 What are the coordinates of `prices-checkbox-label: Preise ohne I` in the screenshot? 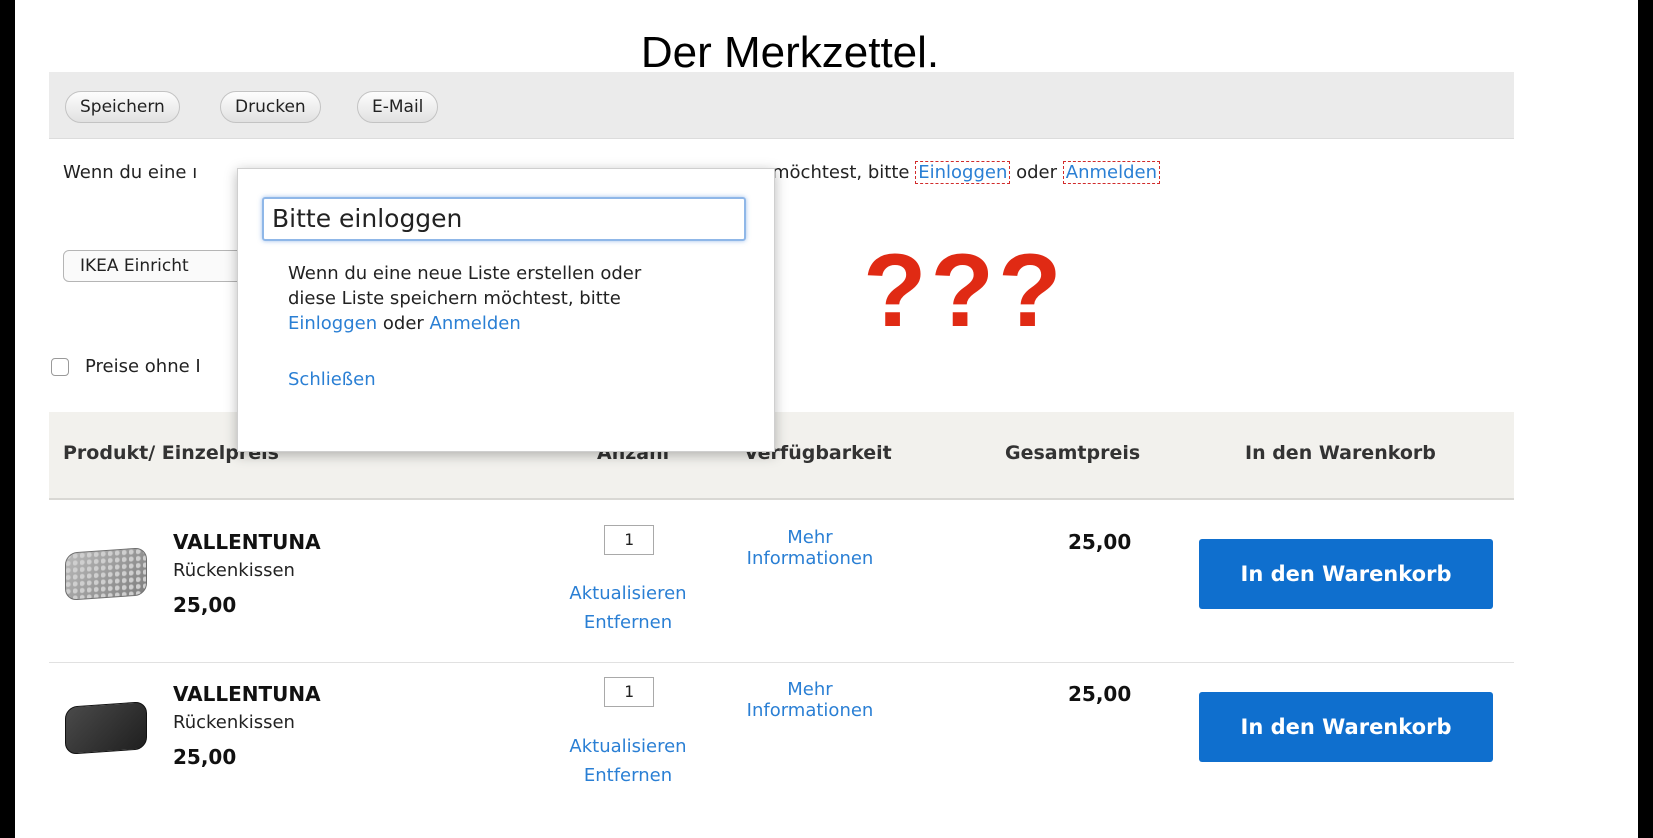 It's located at (143, 366).